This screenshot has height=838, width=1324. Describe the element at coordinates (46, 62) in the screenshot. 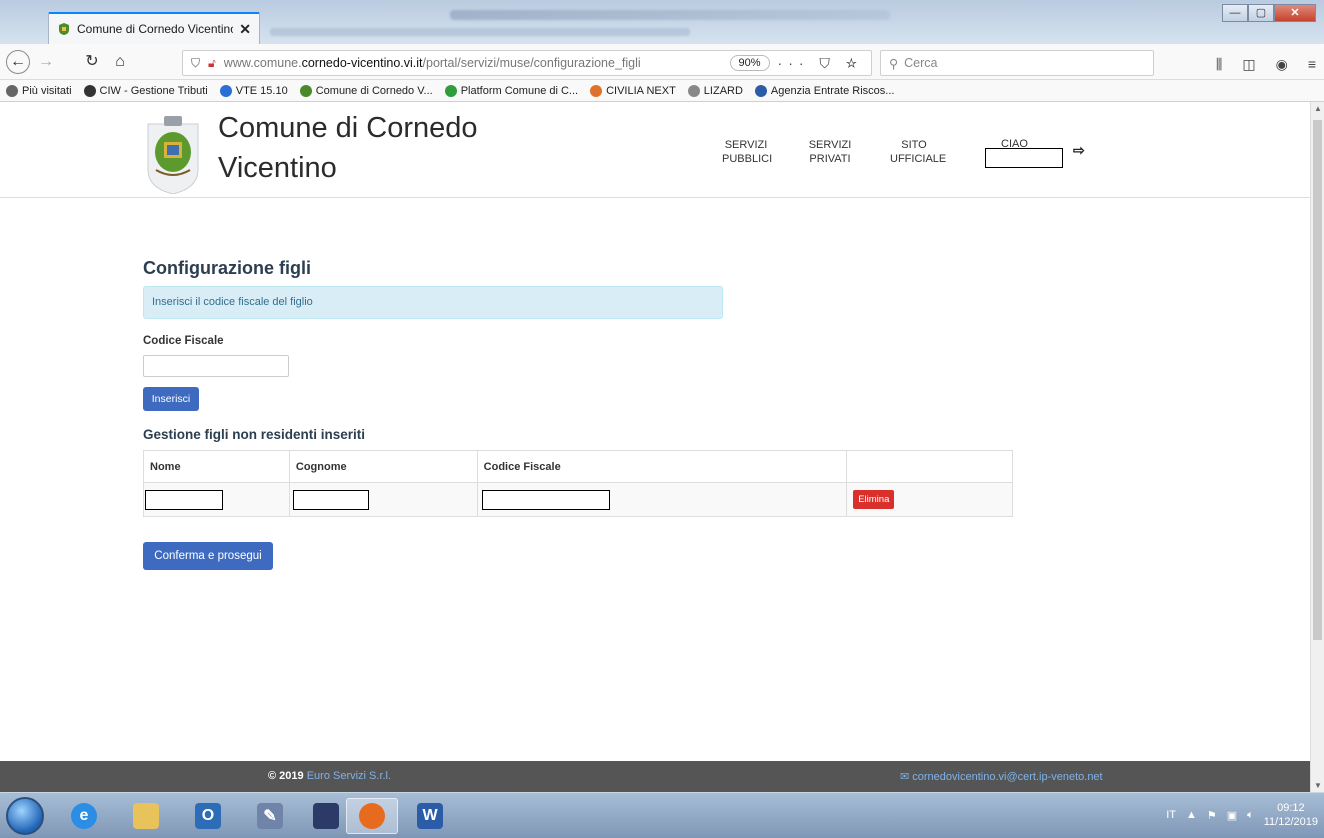

I see `forward-arrow-icon: →` at that location.